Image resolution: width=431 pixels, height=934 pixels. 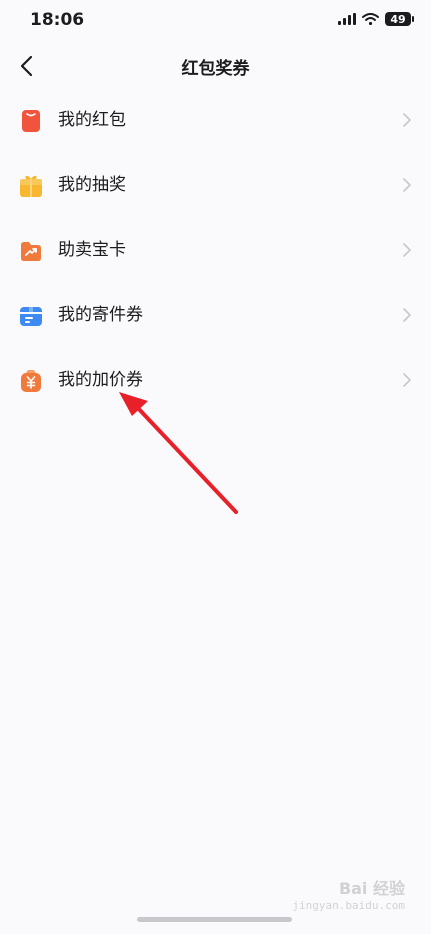 I want to click on watermark-brand: Bai 经验, so click(x=371, y=888).